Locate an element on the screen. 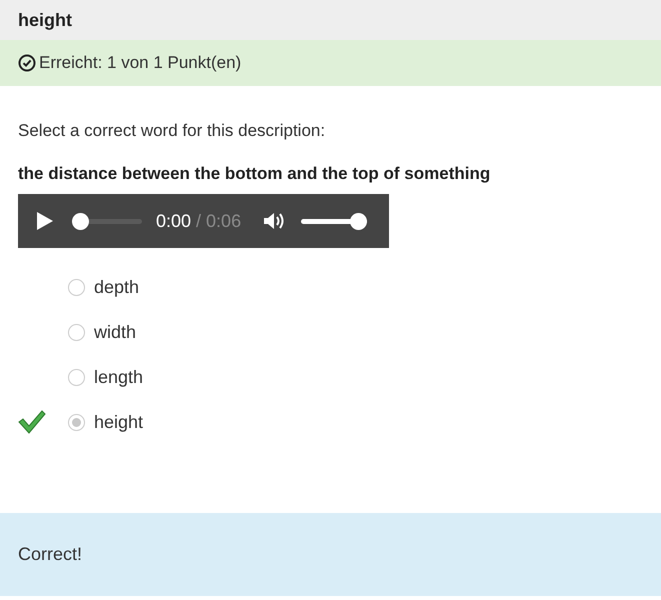  question-title: height is located at coordinates (45, 20).